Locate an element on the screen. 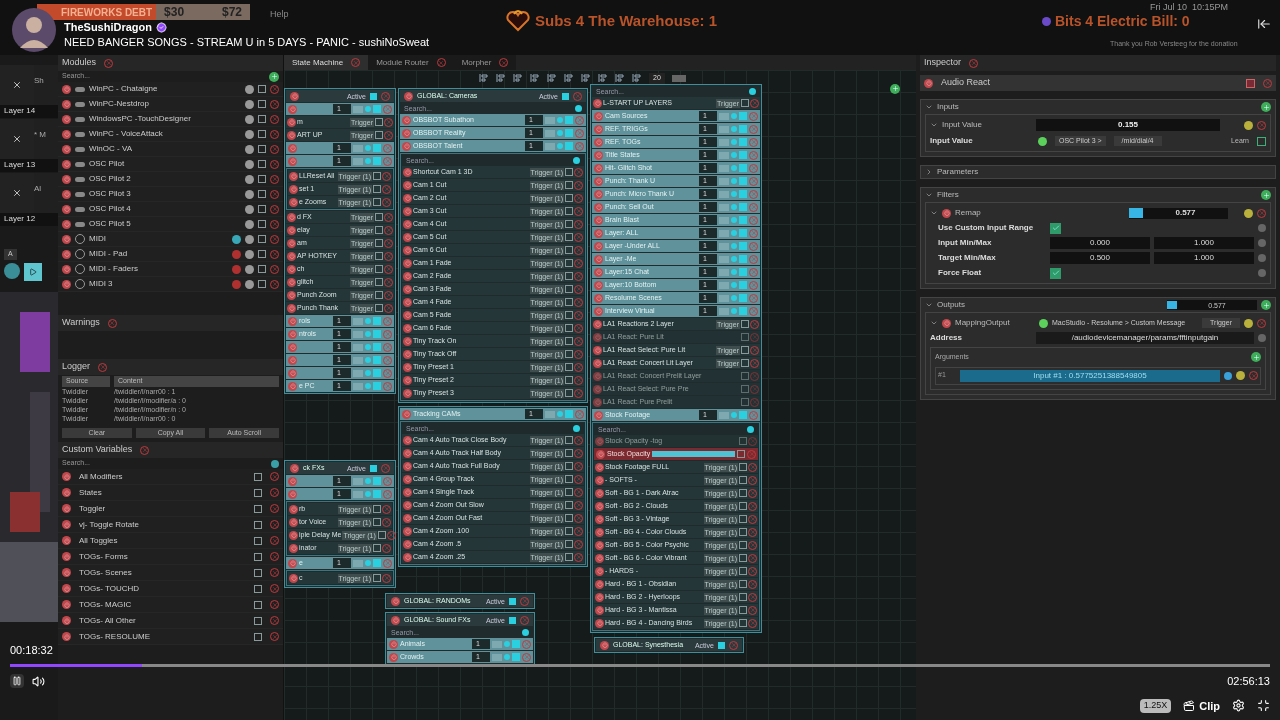 The height and width of the screenshot is (720, 1280). tab: State Machine is located at coordinates (326, 62).